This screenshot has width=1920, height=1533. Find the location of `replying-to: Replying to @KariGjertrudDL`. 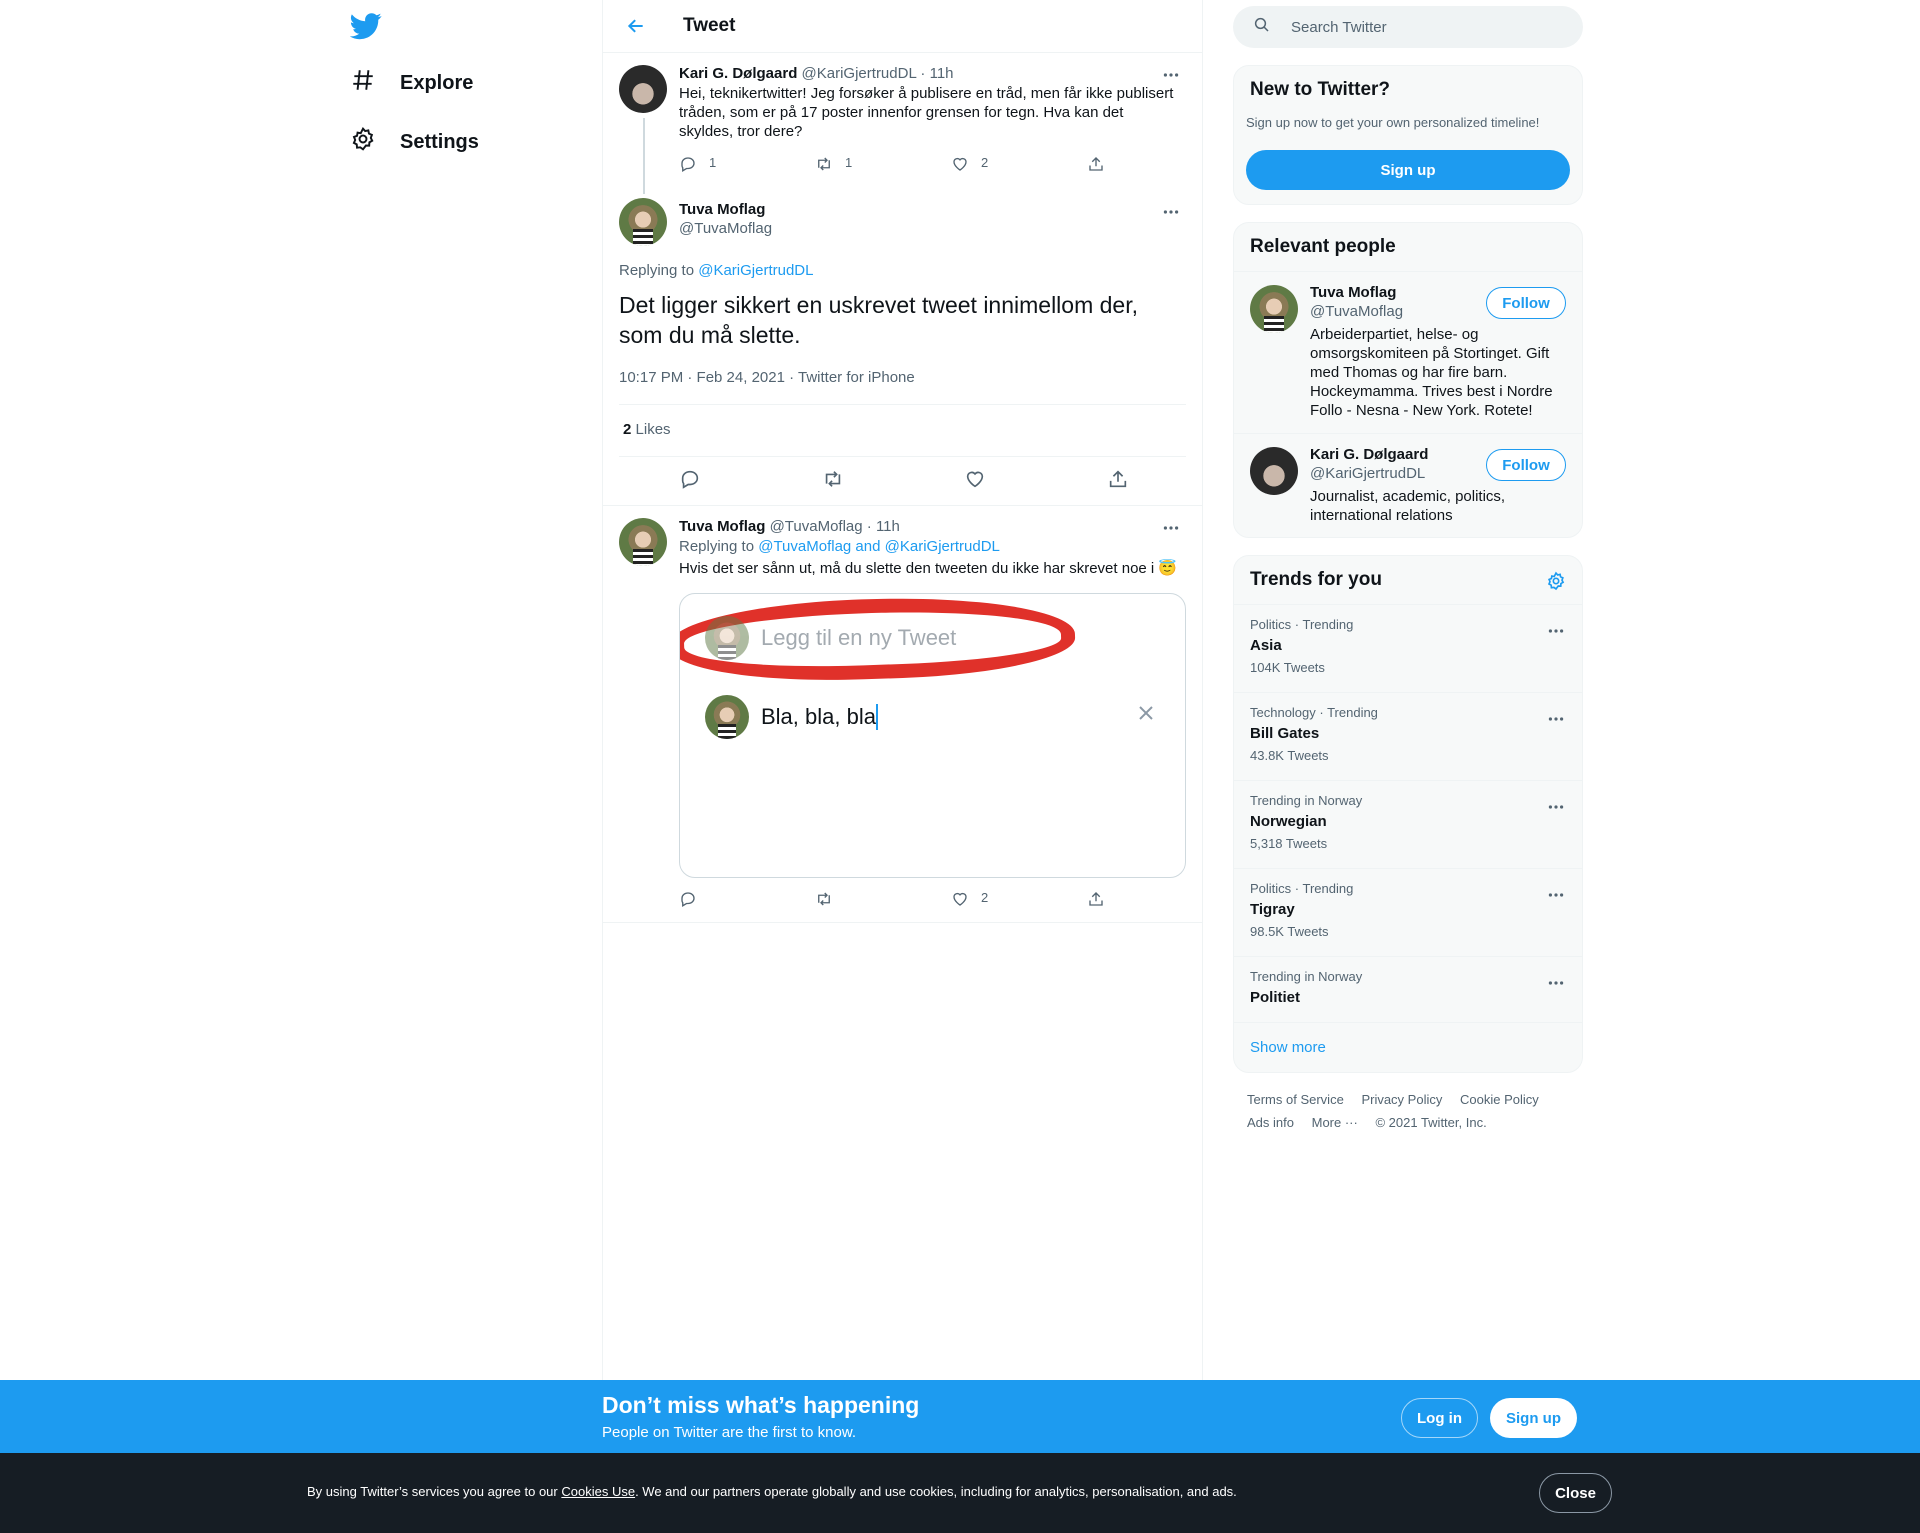

replying-to: Replying to @KariGjertrudDL is located at coordinates (716, 270).